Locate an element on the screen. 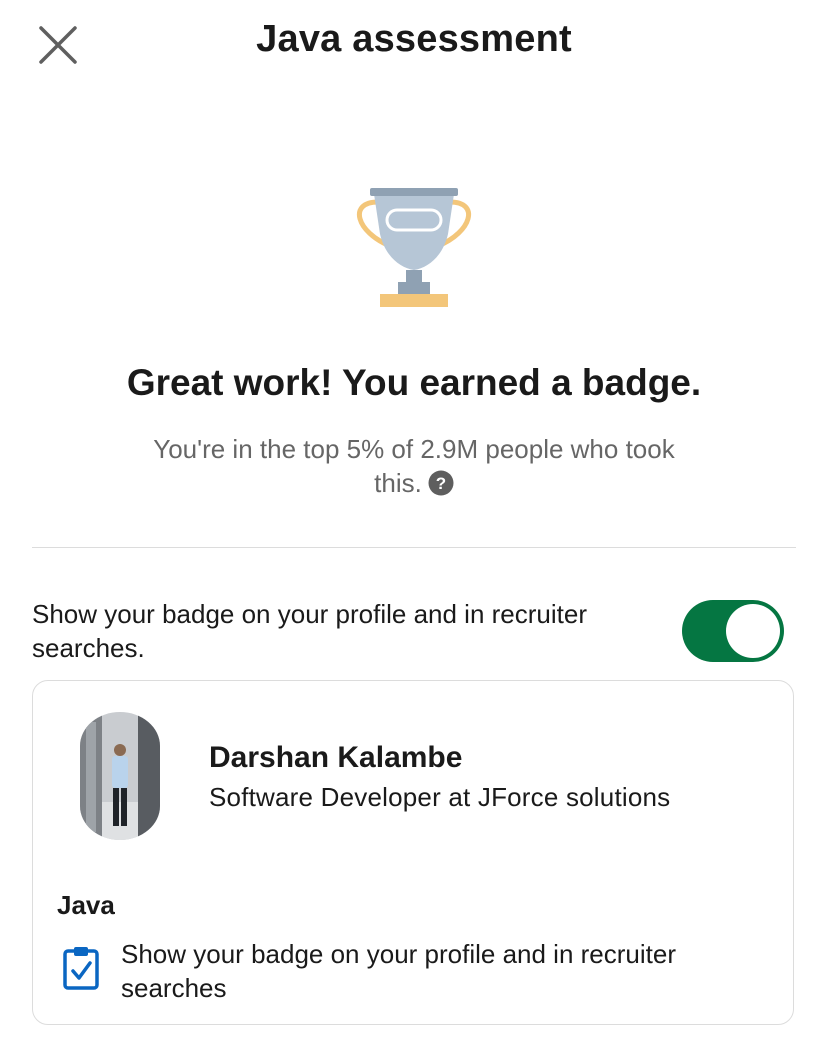 This screenshot has height=1053, width=828. clipboard-check-icon is located at coordinates (81, 968).